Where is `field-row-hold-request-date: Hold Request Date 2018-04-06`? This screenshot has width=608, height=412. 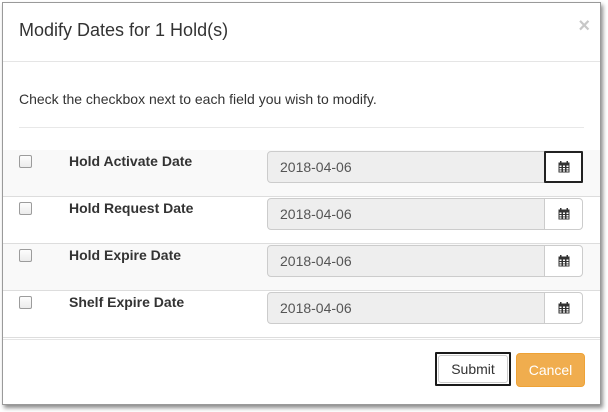
field-row-hold-request-date: Hold Request Date 2018-04-06 is located at coordinates (301, 220).